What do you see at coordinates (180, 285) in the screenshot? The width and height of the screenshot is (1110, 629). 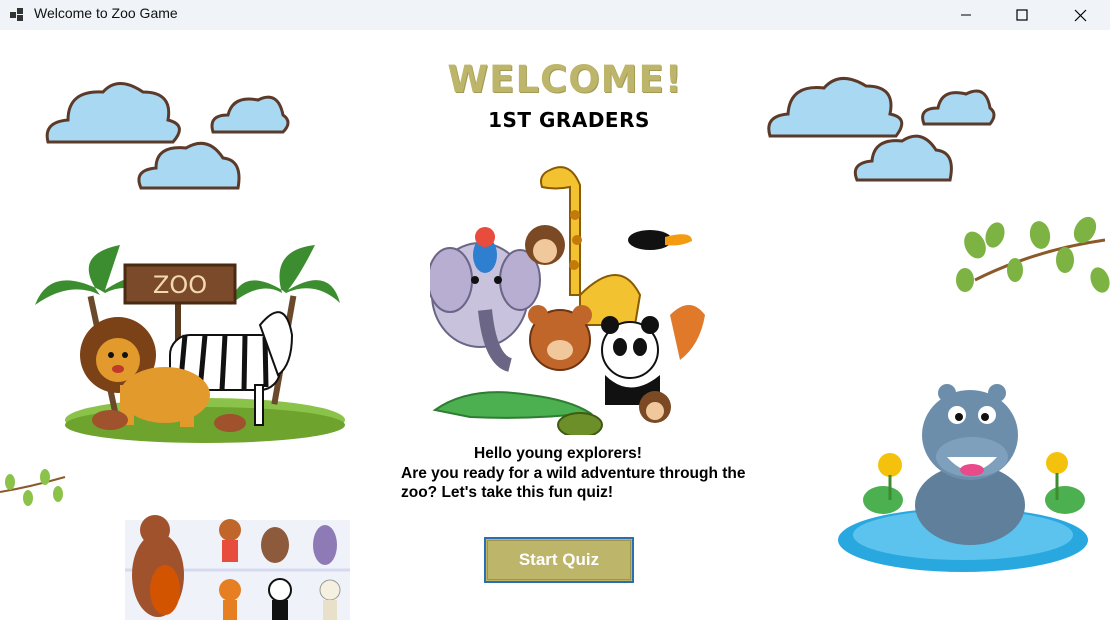 I see `svg-text: ZOO` at bounding box center [180, 285].